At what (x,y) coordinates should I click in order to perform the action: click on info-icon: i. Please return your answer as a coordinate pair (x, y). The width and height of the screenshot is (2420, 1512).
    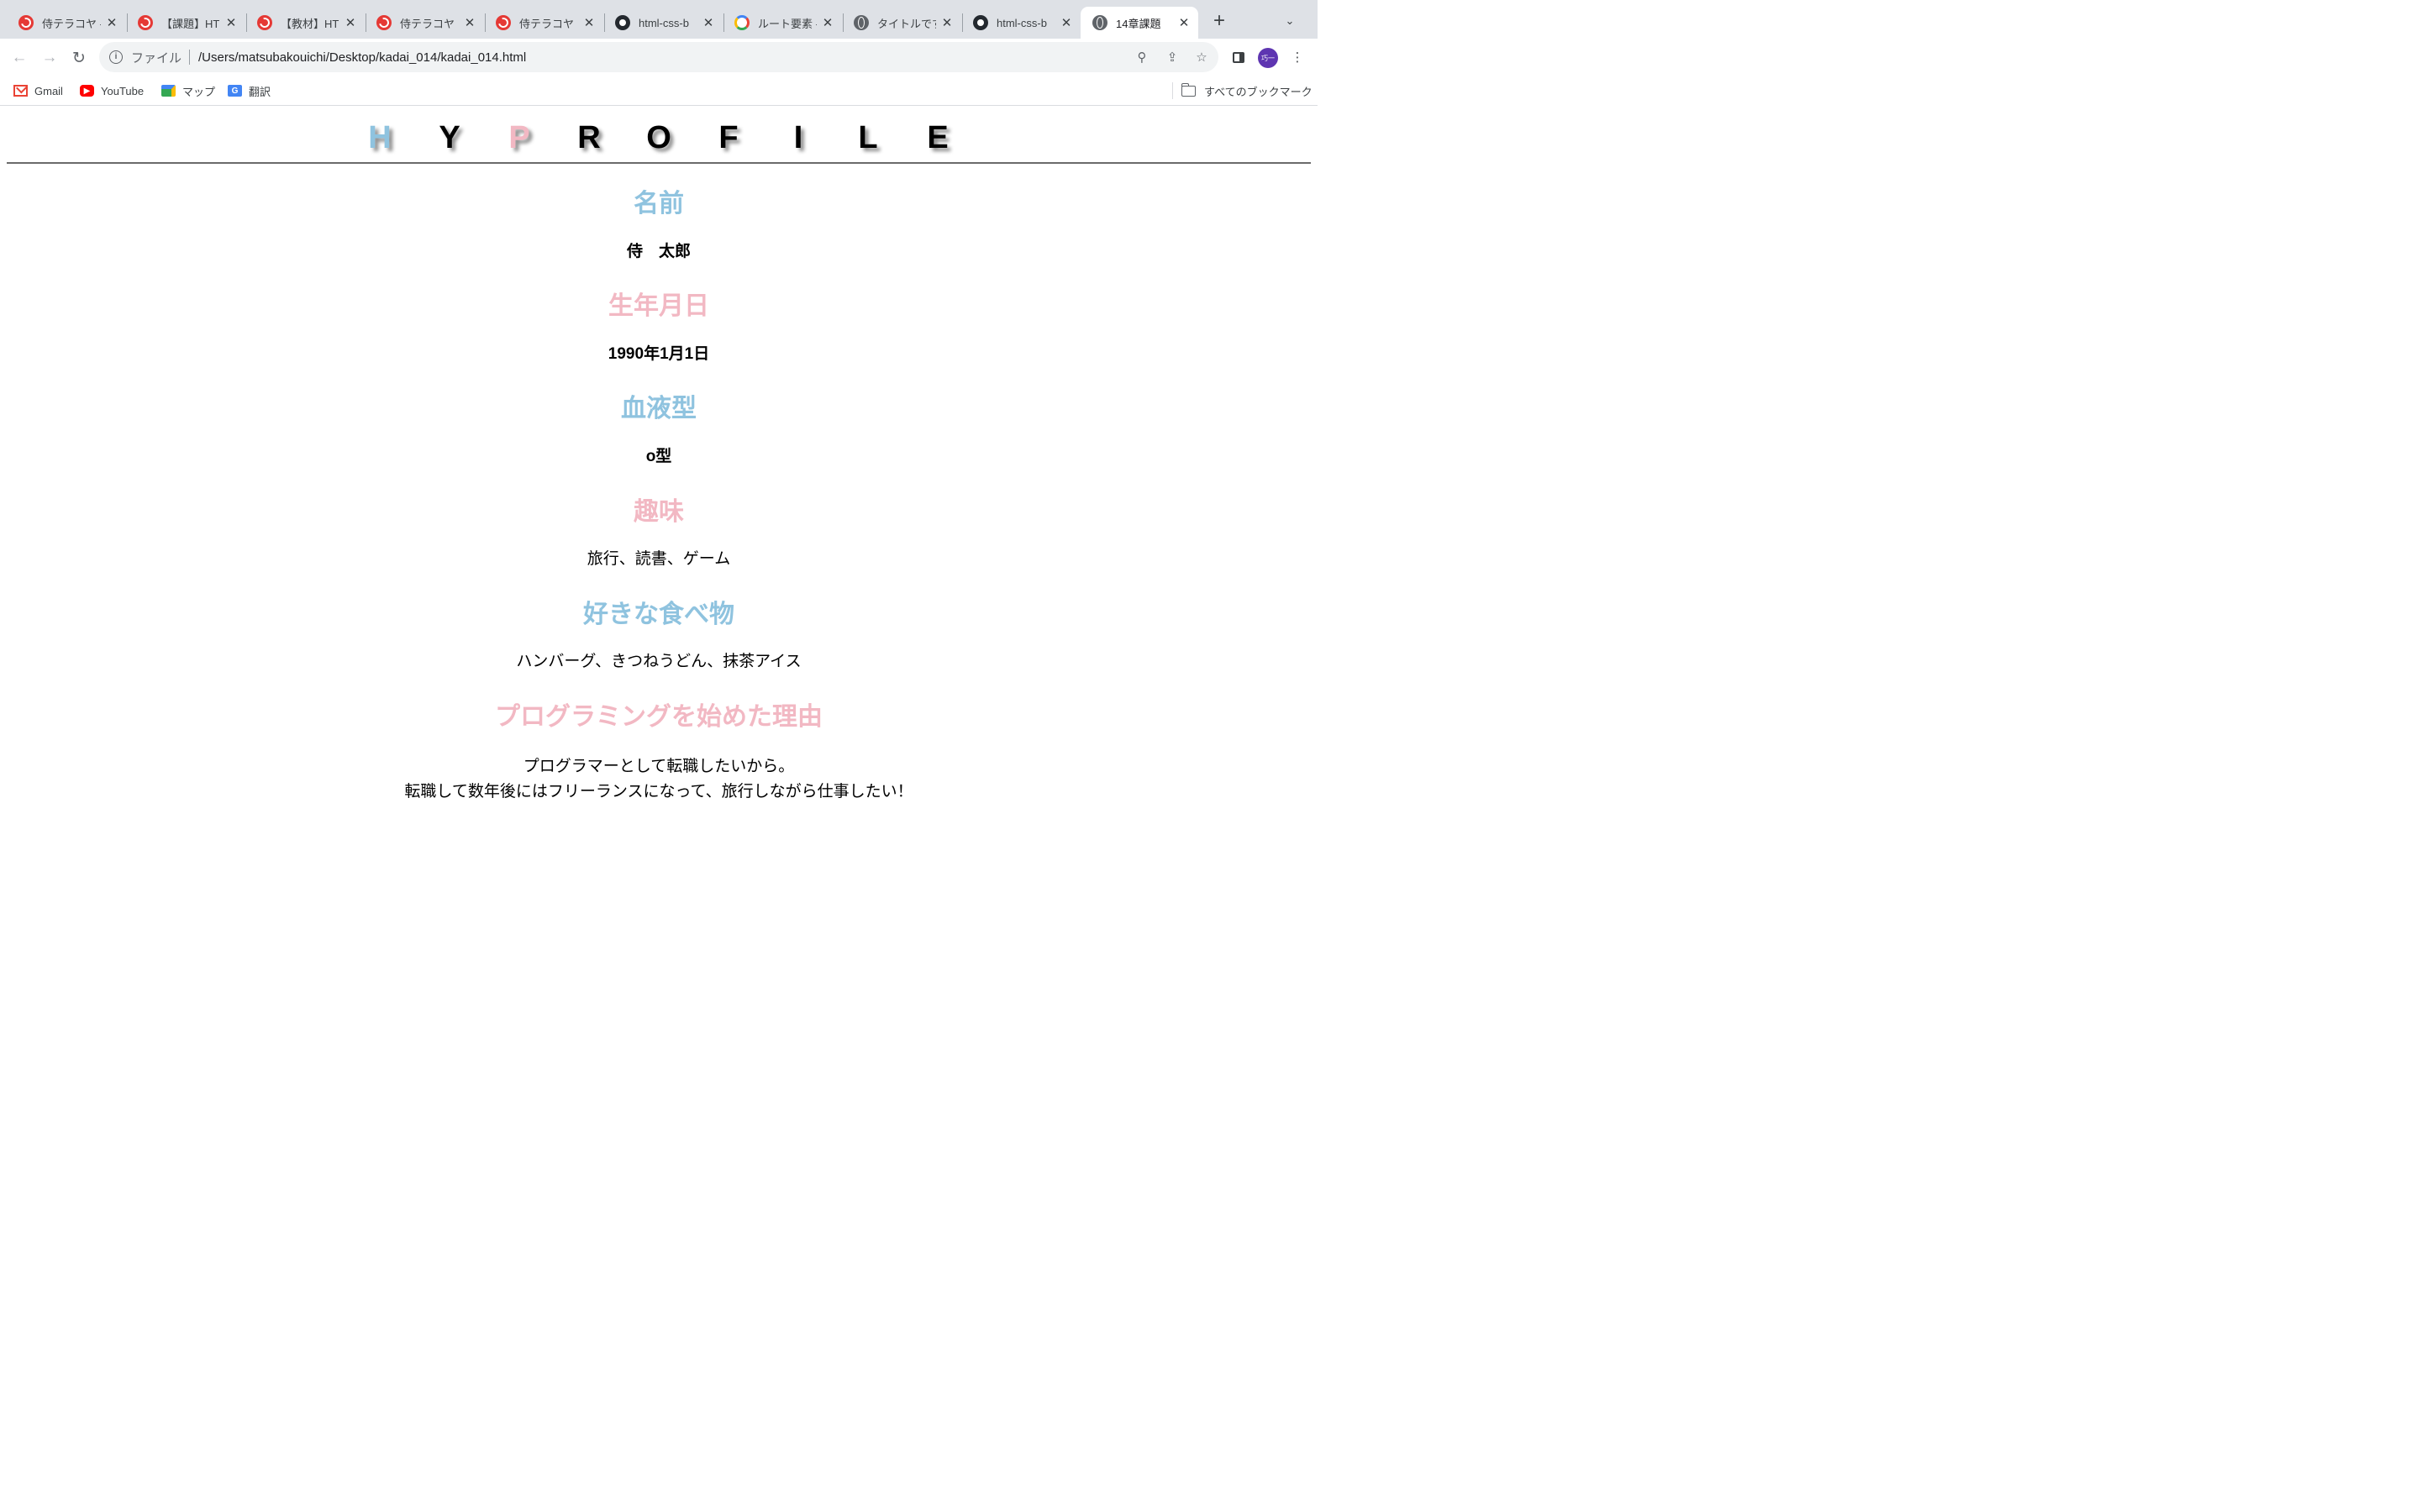
    Looking at the image, I should click on (116, 57).